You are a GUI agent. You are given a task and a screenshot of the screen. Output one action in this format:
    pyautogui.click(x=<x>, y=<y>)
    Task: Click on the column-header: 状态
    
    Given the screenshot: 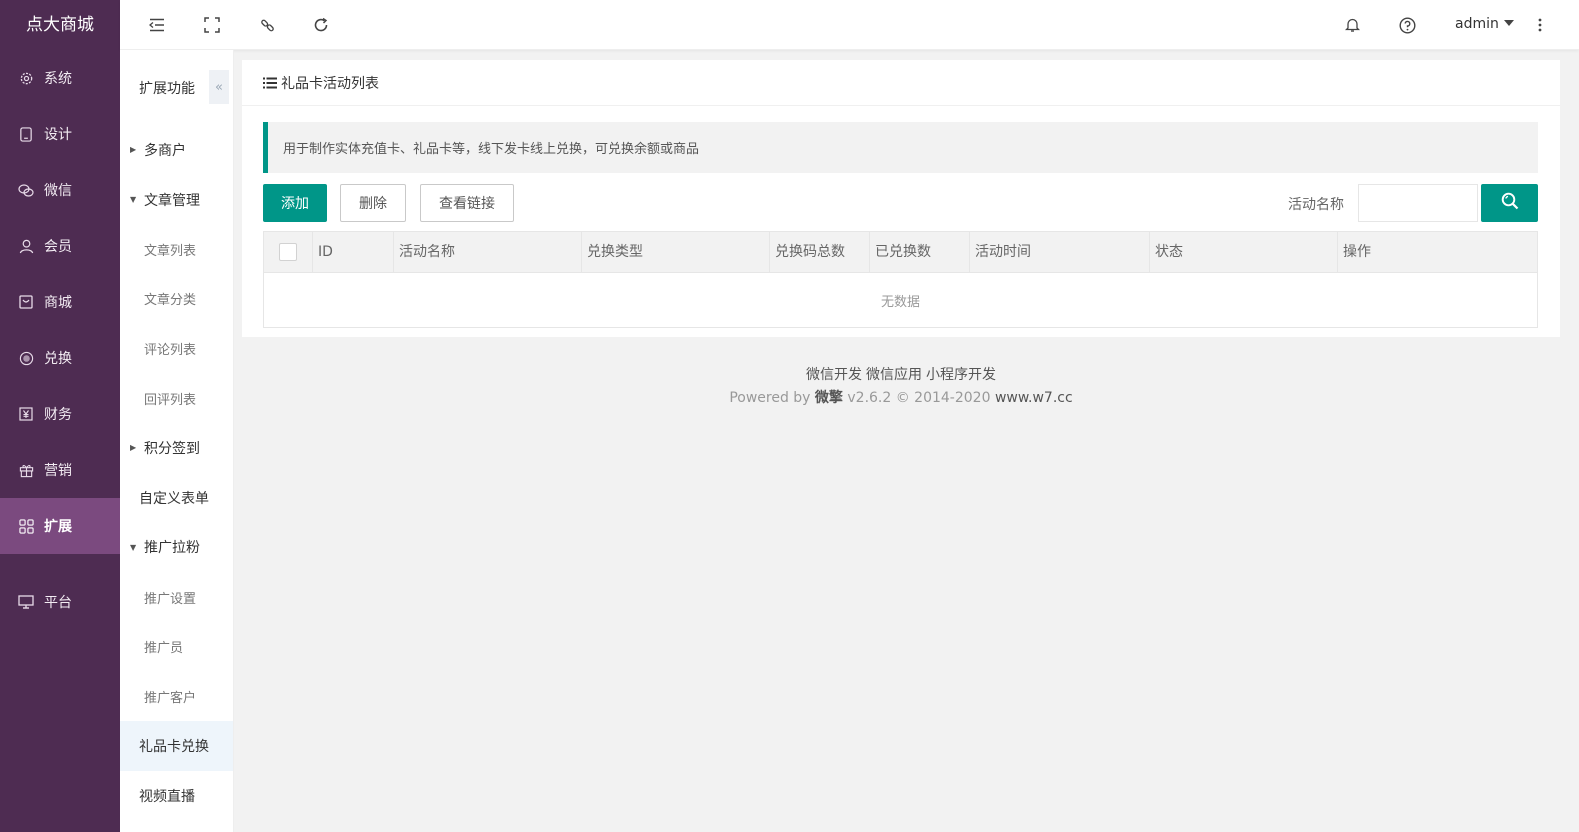 What is the action you would take?
    pyautogui.click(x=1243, y=252)
    